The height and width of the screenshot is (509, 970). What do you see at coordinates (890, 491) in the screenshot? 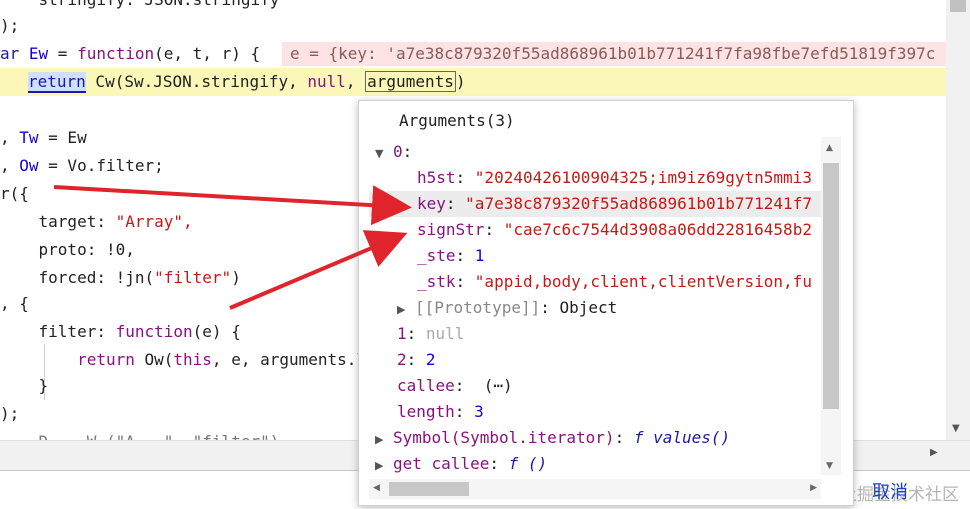
I see `cancel-button: 取消` at bounding box center [890, 491].